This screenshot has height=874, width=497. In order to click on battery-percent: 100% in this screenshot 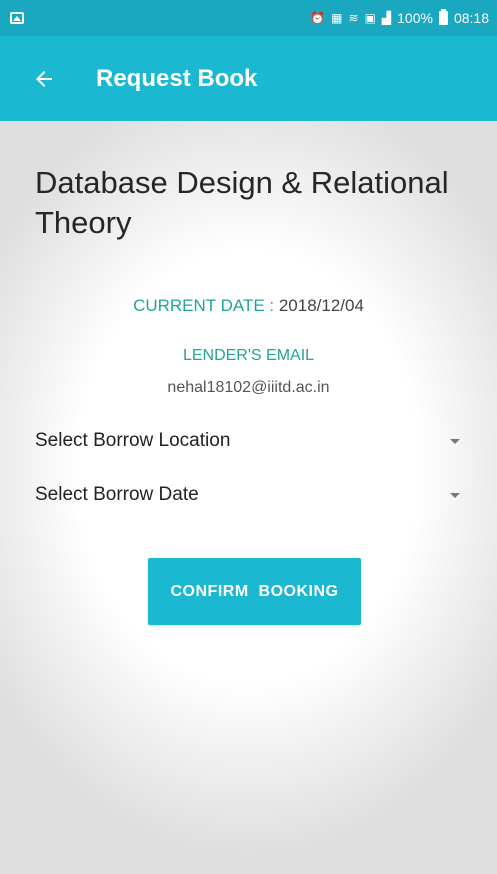, I will do `click(415, 18)`.